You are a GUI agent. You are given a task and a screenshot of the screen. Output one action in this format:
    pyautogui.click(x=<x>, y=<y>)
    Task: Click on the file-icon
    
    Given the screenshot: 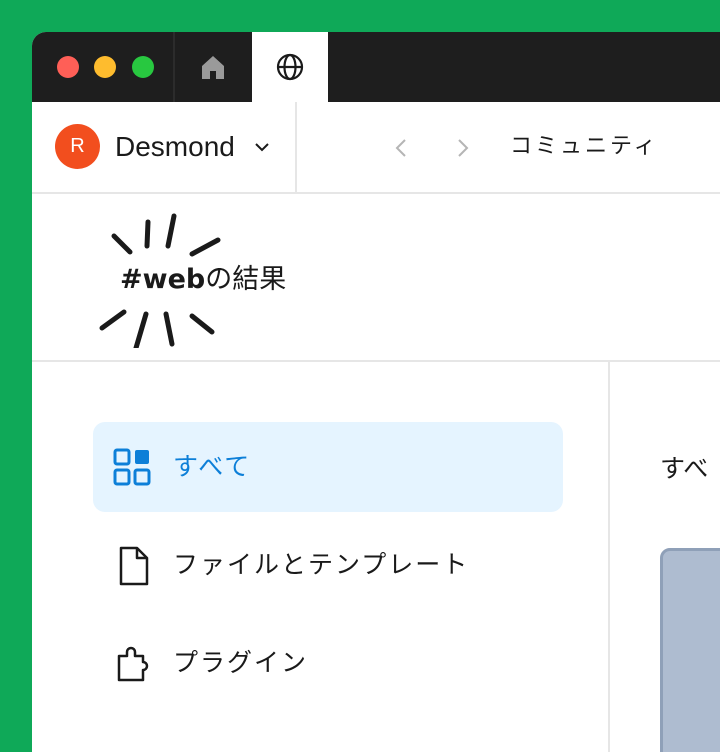 What is the action you would take?
    pyautogui.click(x=134, y=566)
    